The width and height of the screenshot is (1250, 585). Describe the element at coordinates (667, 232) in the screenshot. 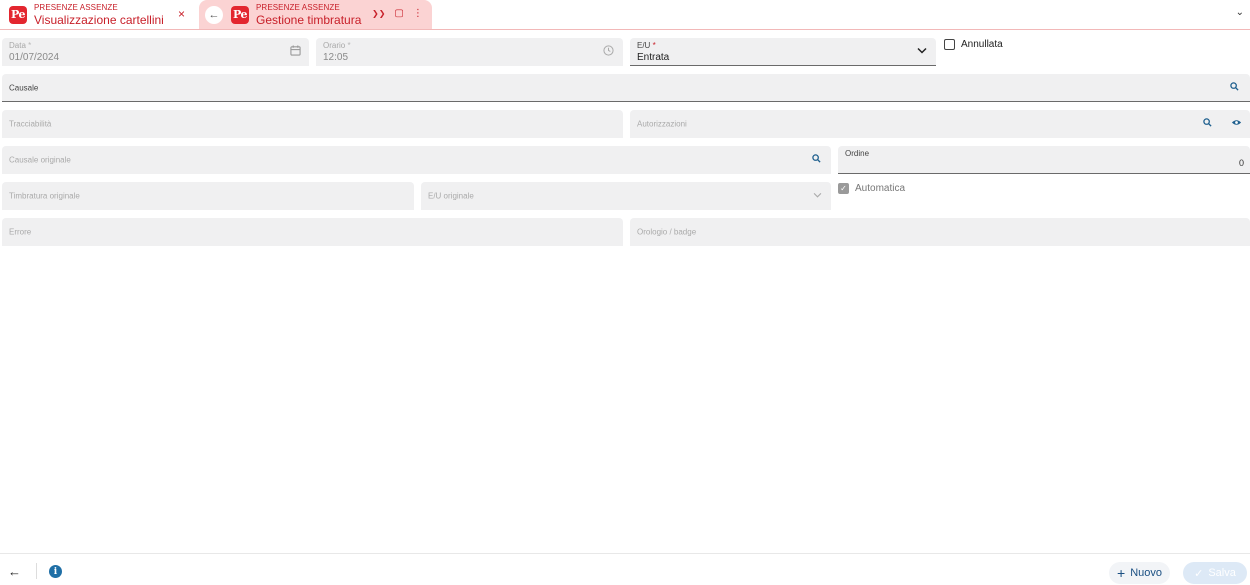

I see `orologio-badge-placeholder: Orologio / badge` at that location.